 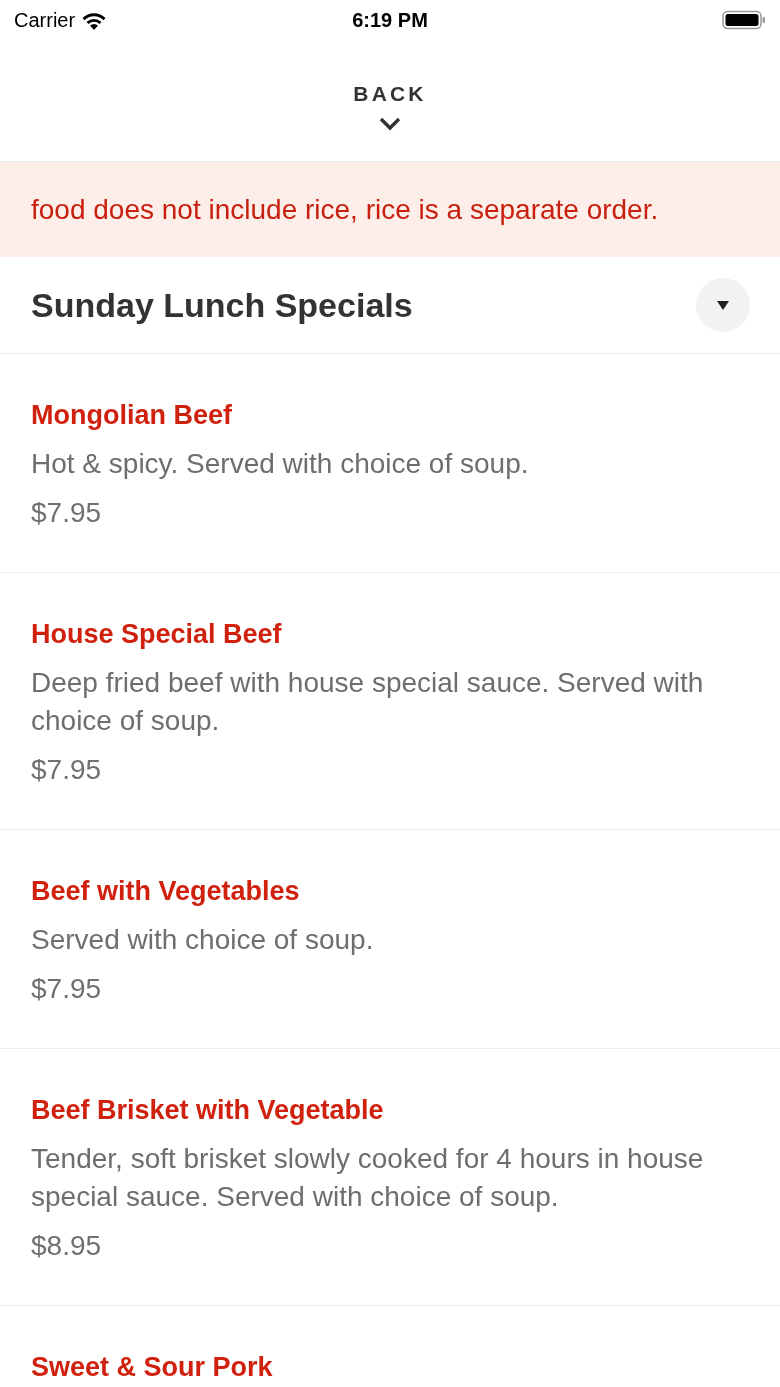 What do you see at coordinates (280, 464) in the screenshot?
I see `item-description: Hot & spicy. Served with choice of soup.` at bounding box center [280, 464].